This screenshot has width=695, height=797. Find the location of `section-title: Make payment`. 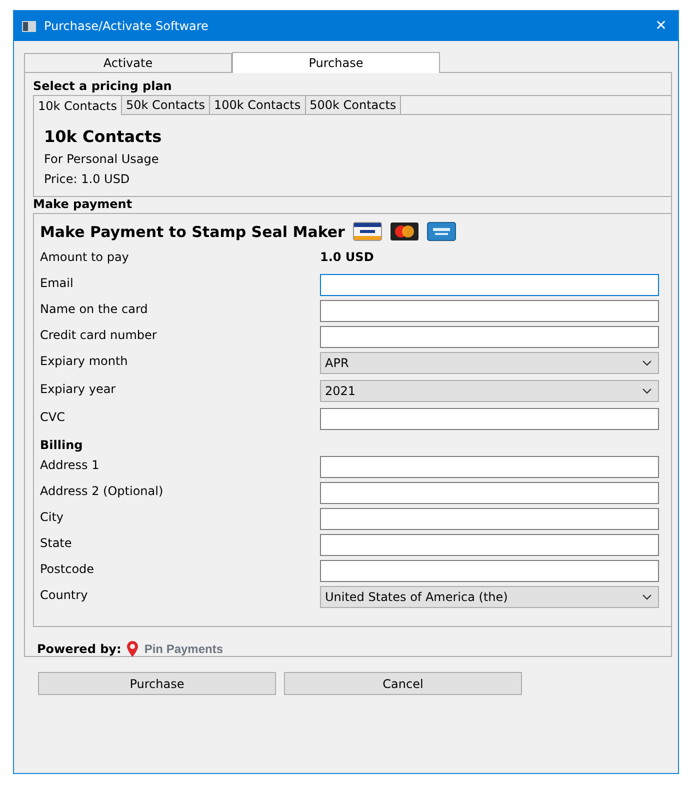

section-title: Make payment is located at coordinates (83, 204).